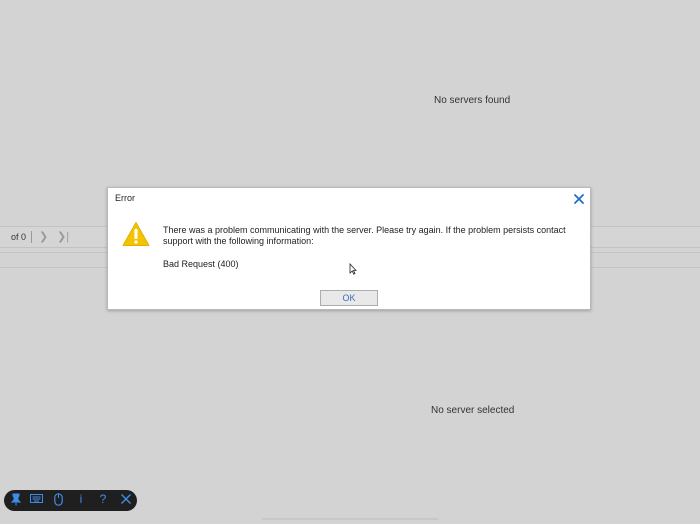  Describe the element at coordinates (81, 499) in the screenshot. I see `info-icon: i` at that location.